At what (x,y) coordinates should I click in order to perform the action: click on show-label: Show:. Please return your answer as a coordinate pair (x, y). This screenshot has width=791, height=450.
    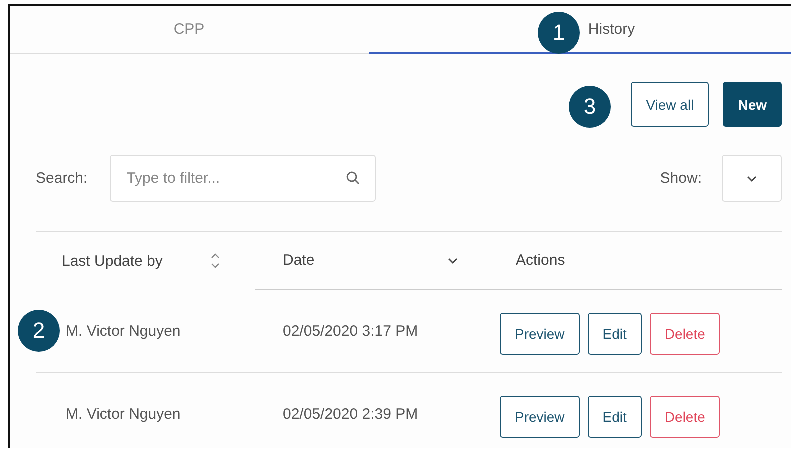
    Looking at the image, I should click on (681, 178).